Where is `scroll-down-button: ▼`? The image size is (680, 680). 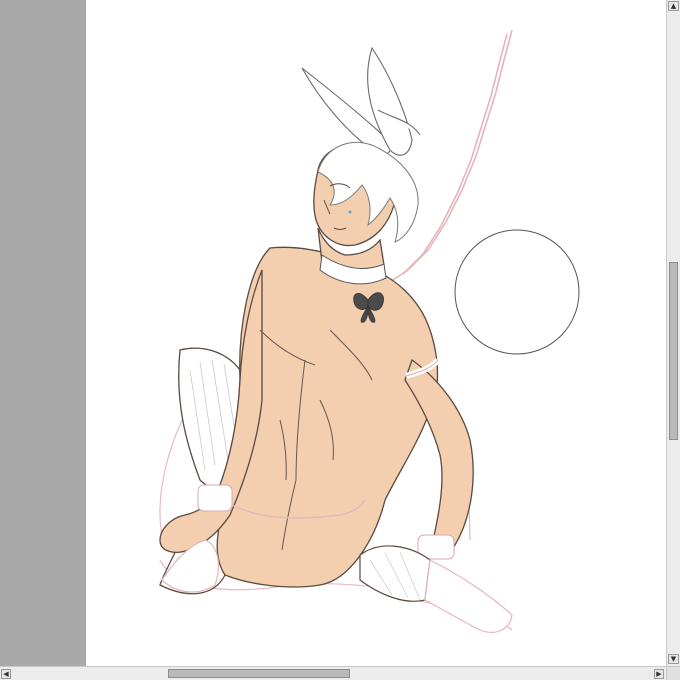 scroll-down-button: ▼ is located at coordinates (673, 659).